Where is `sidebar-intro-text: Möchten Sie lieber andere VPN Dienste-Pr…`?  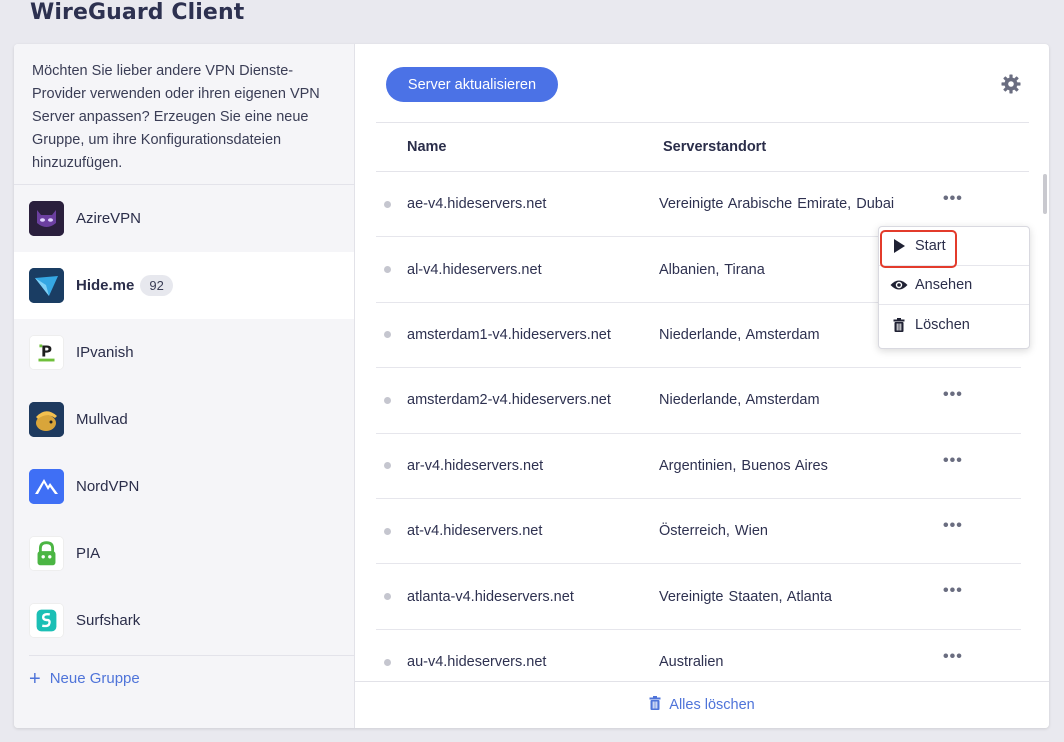
sidebar-intro-text: Möchten Sie lieber andere VPN Dienste-Pr… is located at coordinates (184, 114).